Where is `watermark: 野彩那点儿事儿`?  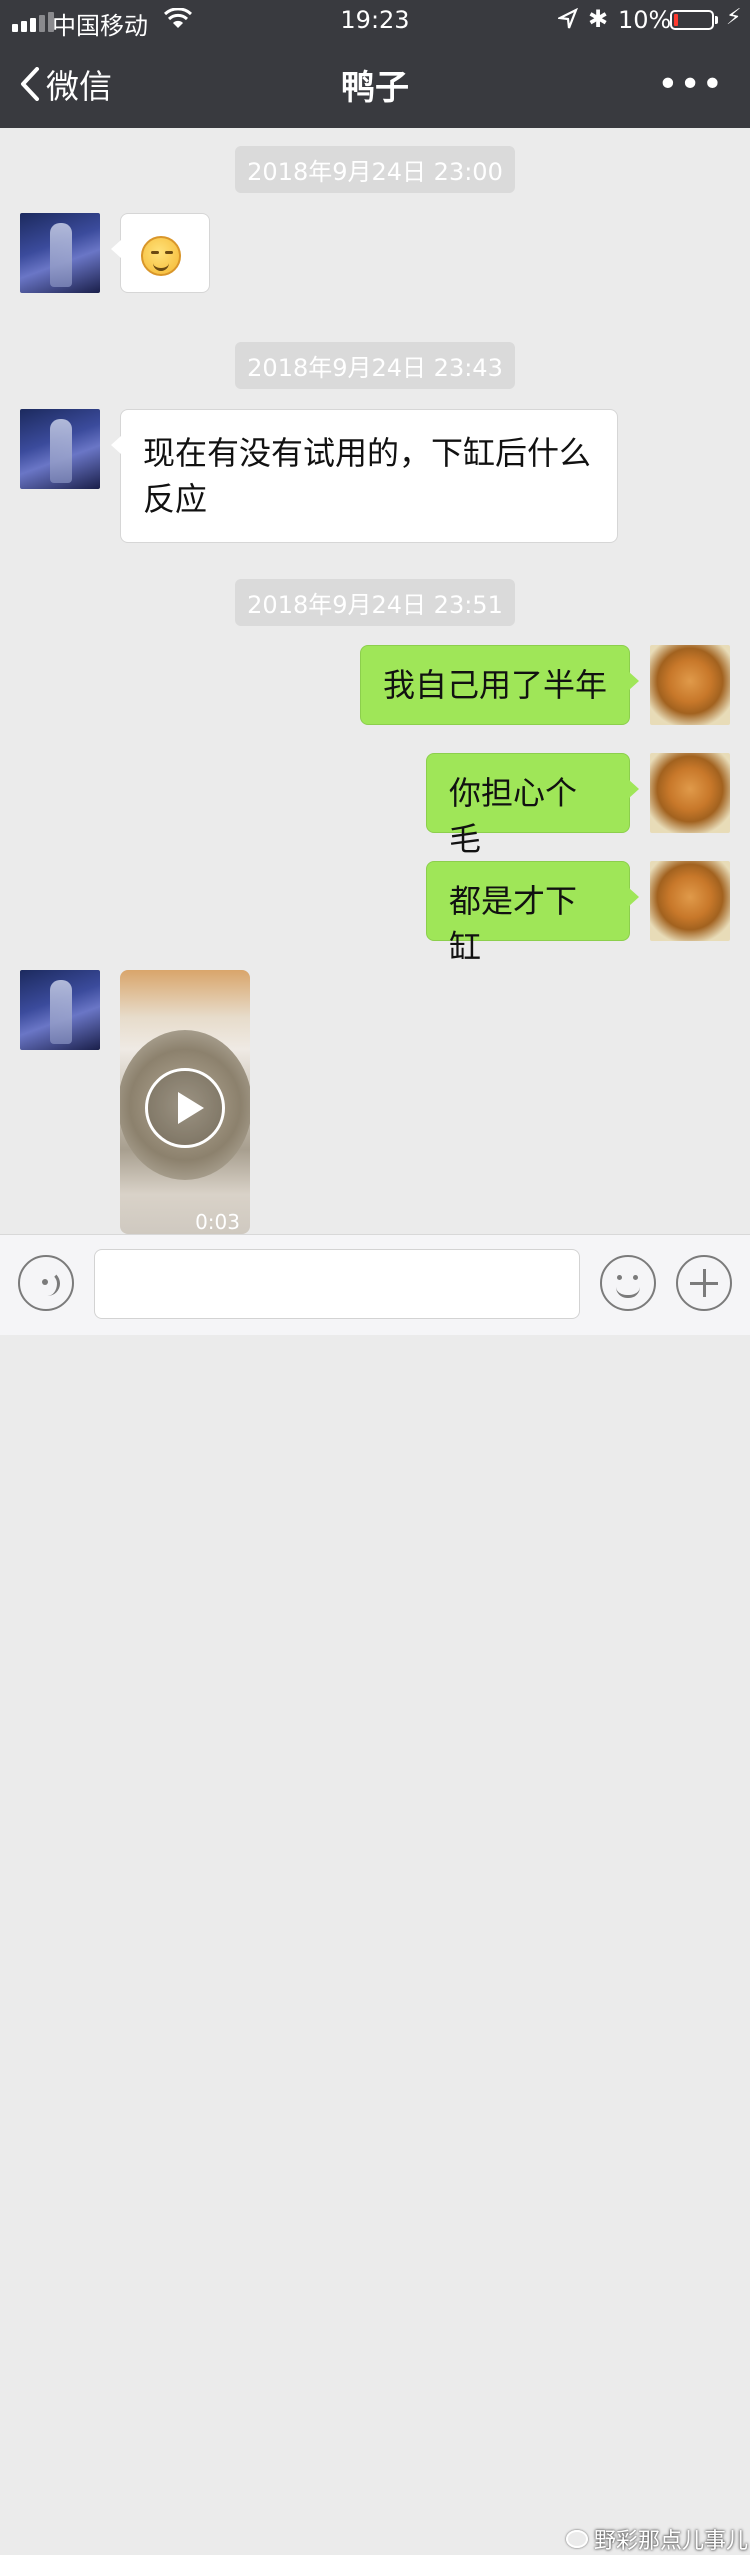
watermark: 野彩那点儿事儿 is located at coordinates (657, 2539).